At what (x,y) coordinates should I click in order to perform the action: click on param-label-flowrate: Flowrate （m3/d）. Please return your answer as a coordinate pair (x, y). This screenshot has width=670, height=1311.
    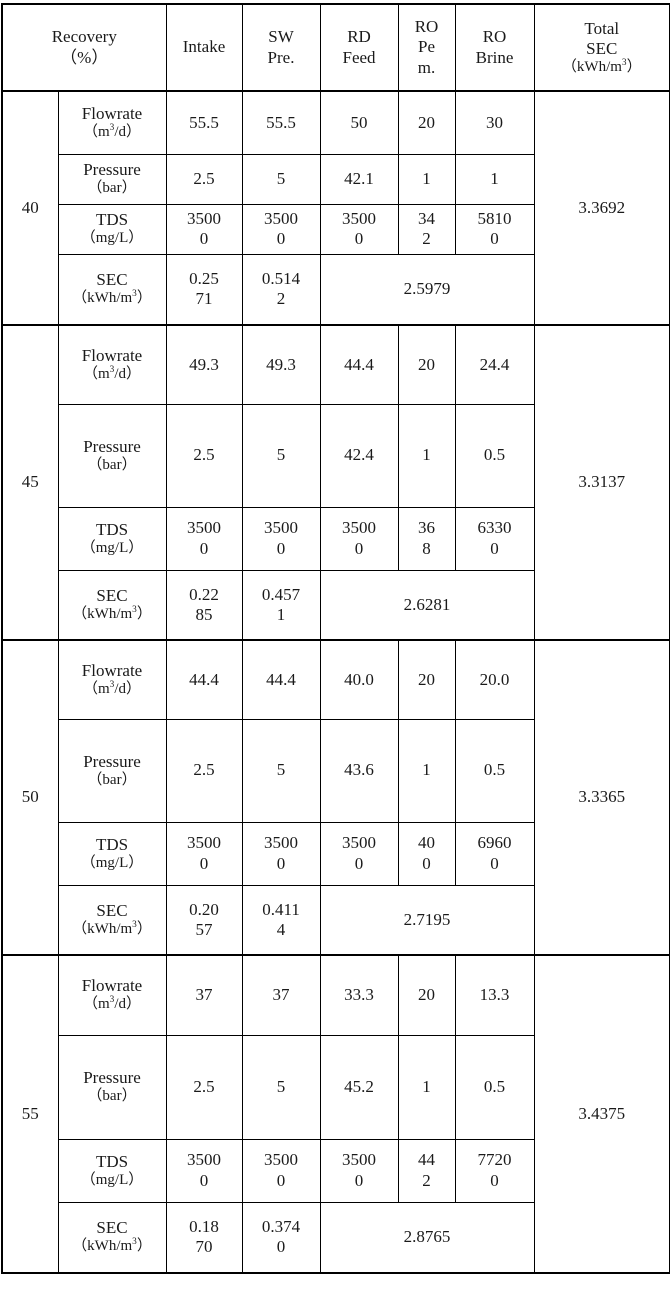
    Looking at the image, I should click on (112, 364).